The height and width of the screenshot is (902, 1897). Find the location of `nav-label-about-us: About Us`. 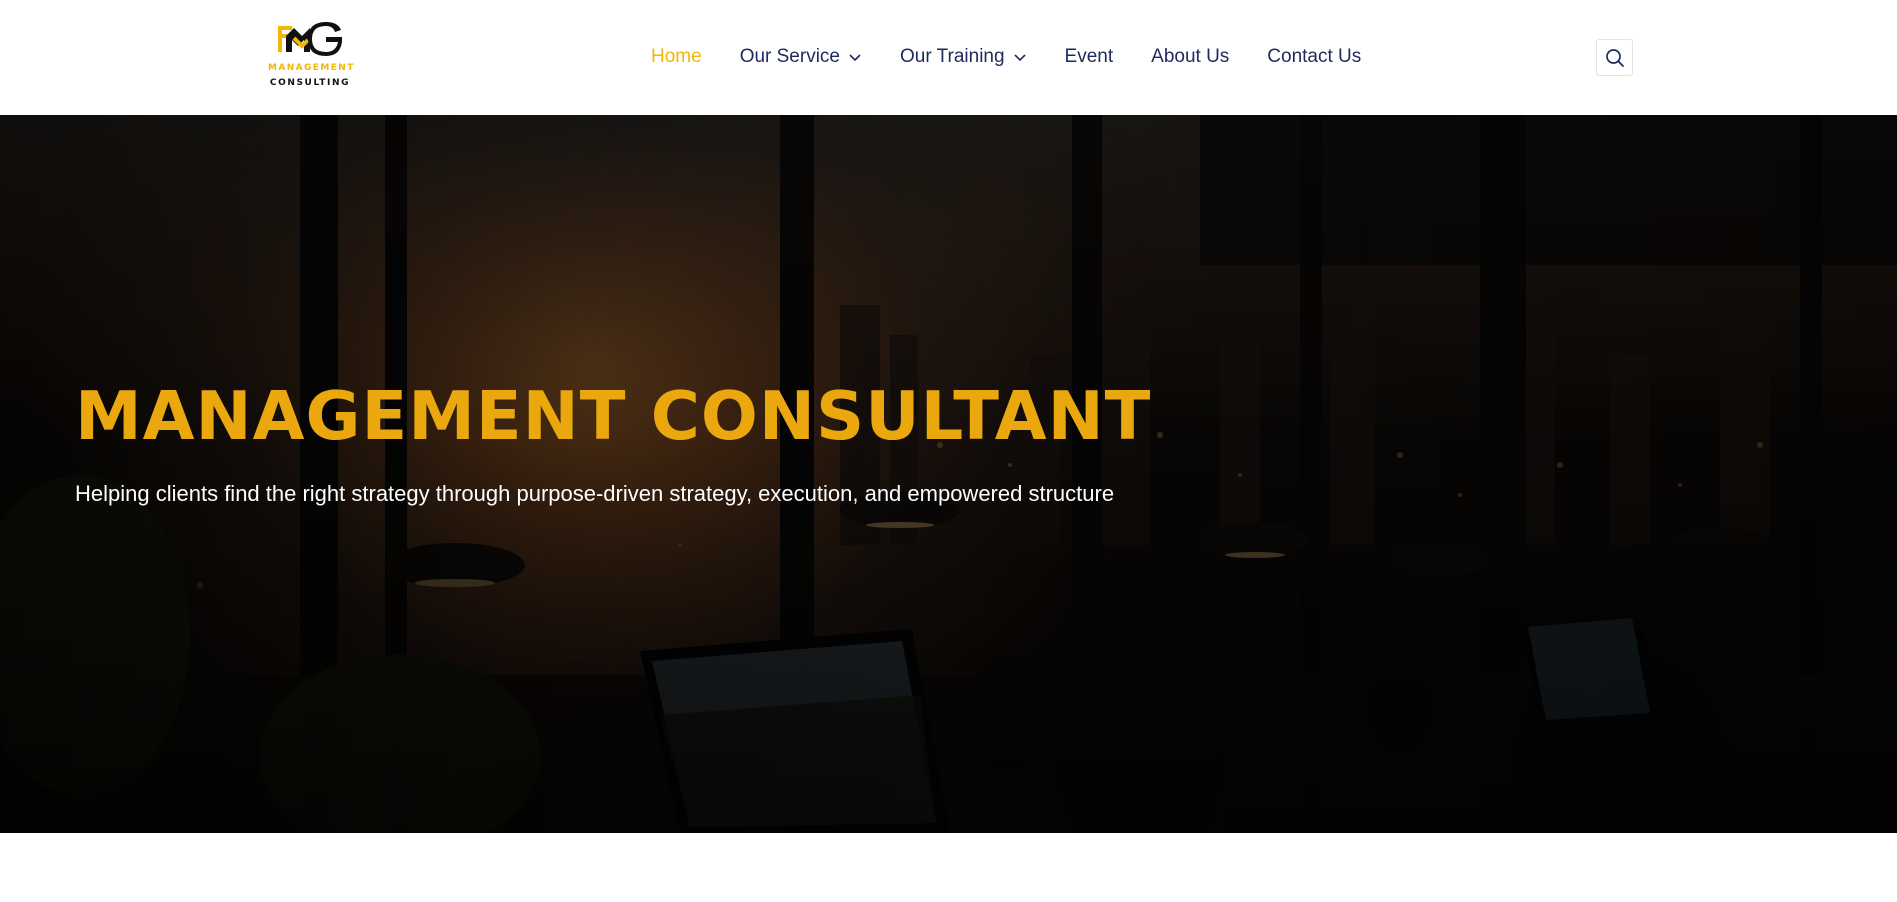

nav-label-about-us: About Us is located at coordinates (1190, 56).